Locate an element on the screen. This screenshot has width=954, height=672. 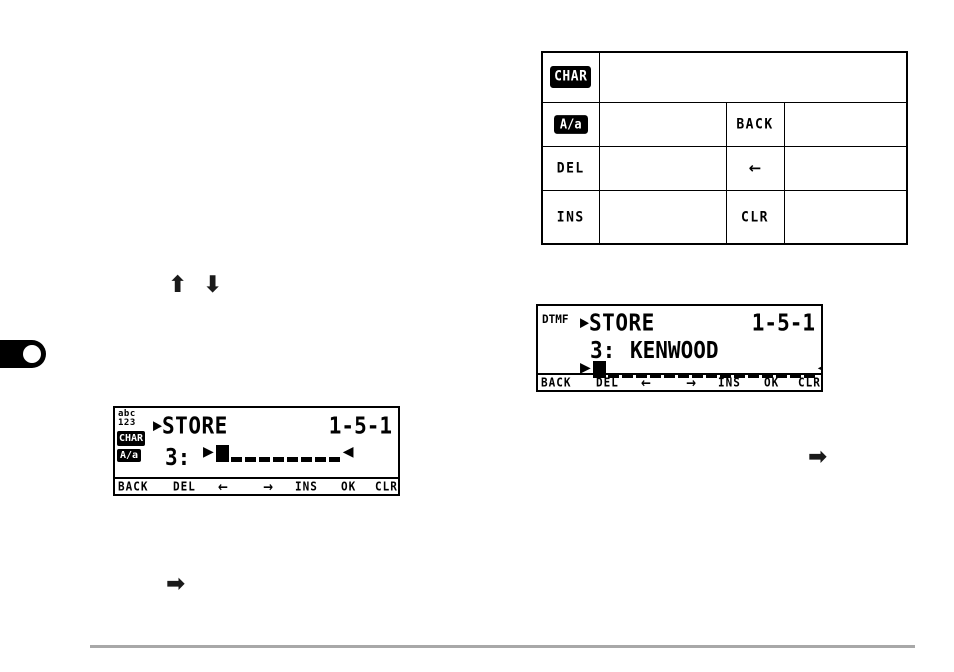
arrow-down-icon: ⬇ is located at coordinates (213, 285).